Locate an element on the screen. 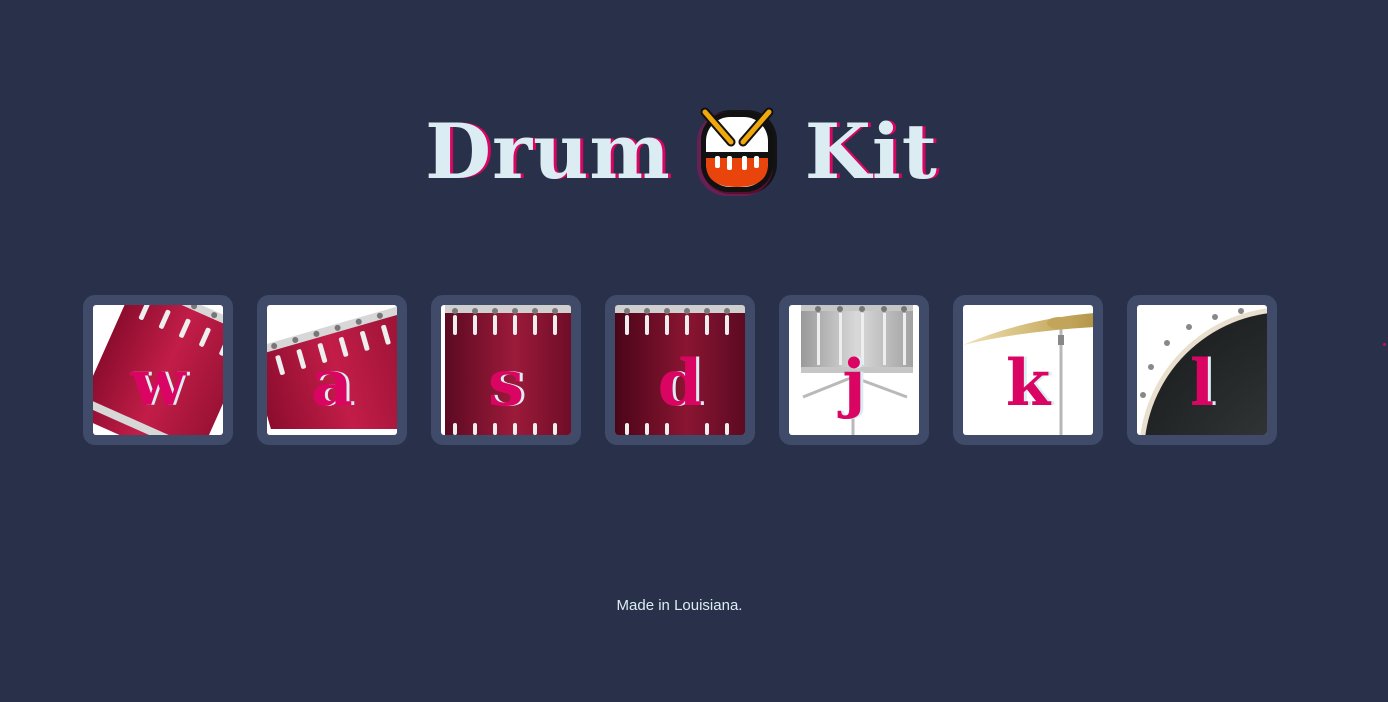 The height and width of the screenshot is (702, 1388). pad-key-label: l is located at coordinates (1202, 383).